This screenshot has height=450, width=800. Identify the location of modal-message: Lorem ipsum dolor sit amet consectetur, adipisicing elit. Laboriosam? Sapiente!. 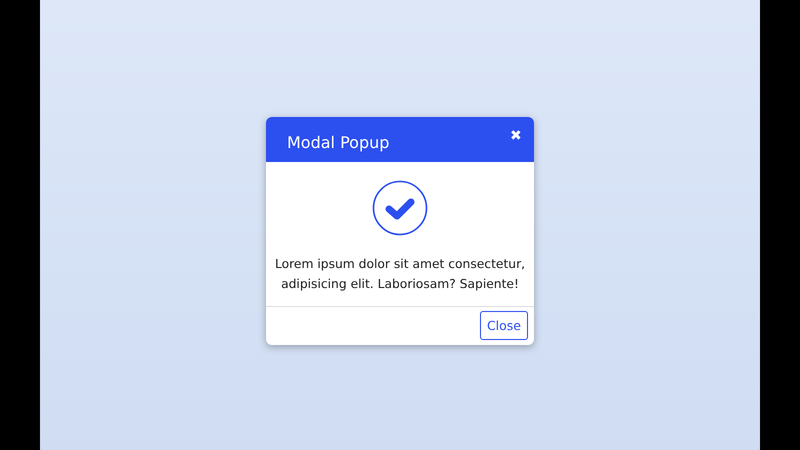
(400, 274).